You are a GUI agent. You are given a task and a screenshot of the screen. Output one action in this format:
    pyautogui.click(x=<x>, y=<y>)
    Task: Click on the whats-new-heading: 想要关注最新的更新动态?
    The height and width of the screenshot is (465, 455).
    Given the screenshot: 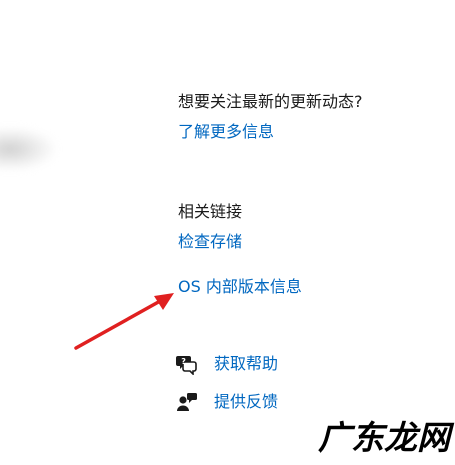 What is the action you would take?
    pyautogui.click(x=270, y=101)
    